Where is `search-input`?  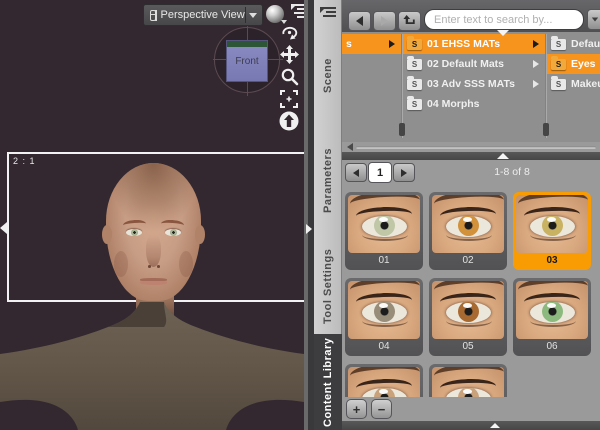
search-input is located at coordinates (504, 19).